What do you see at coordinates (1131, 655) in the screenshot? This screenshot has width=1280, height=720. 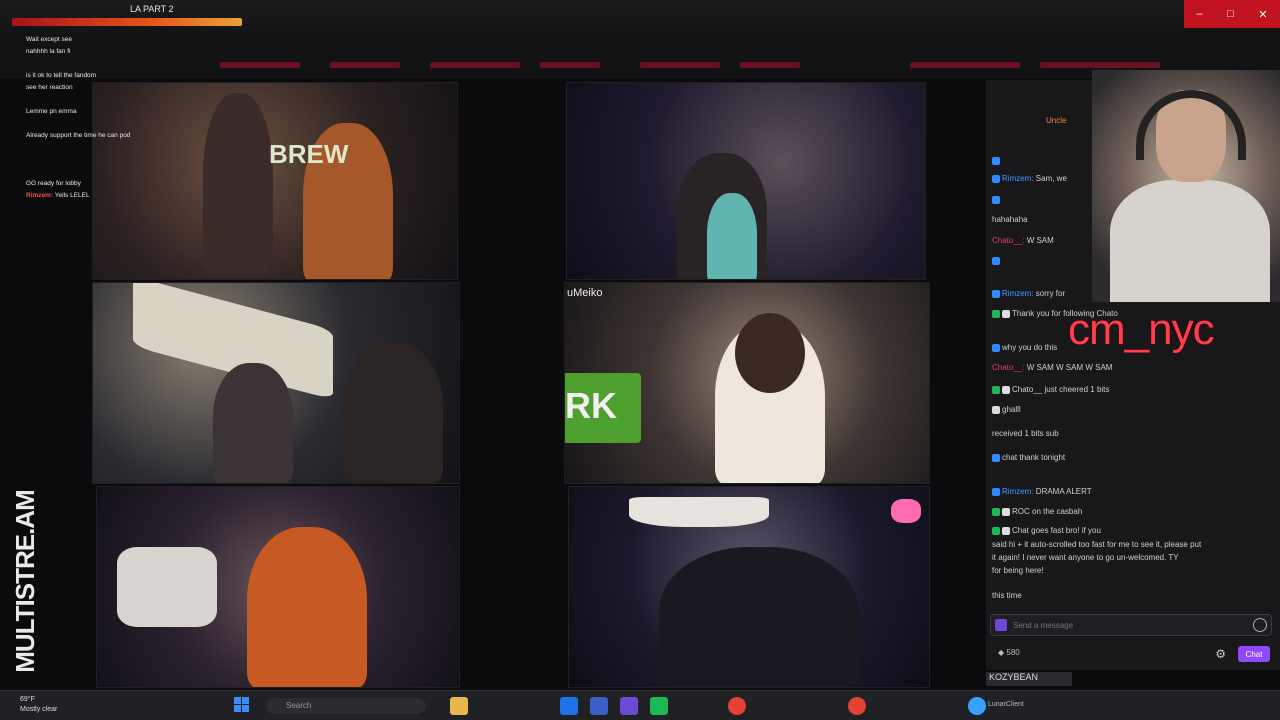 I see `chat-actions: ◆ 580 ⚙ Chat` at bounding box center [1131, 655].